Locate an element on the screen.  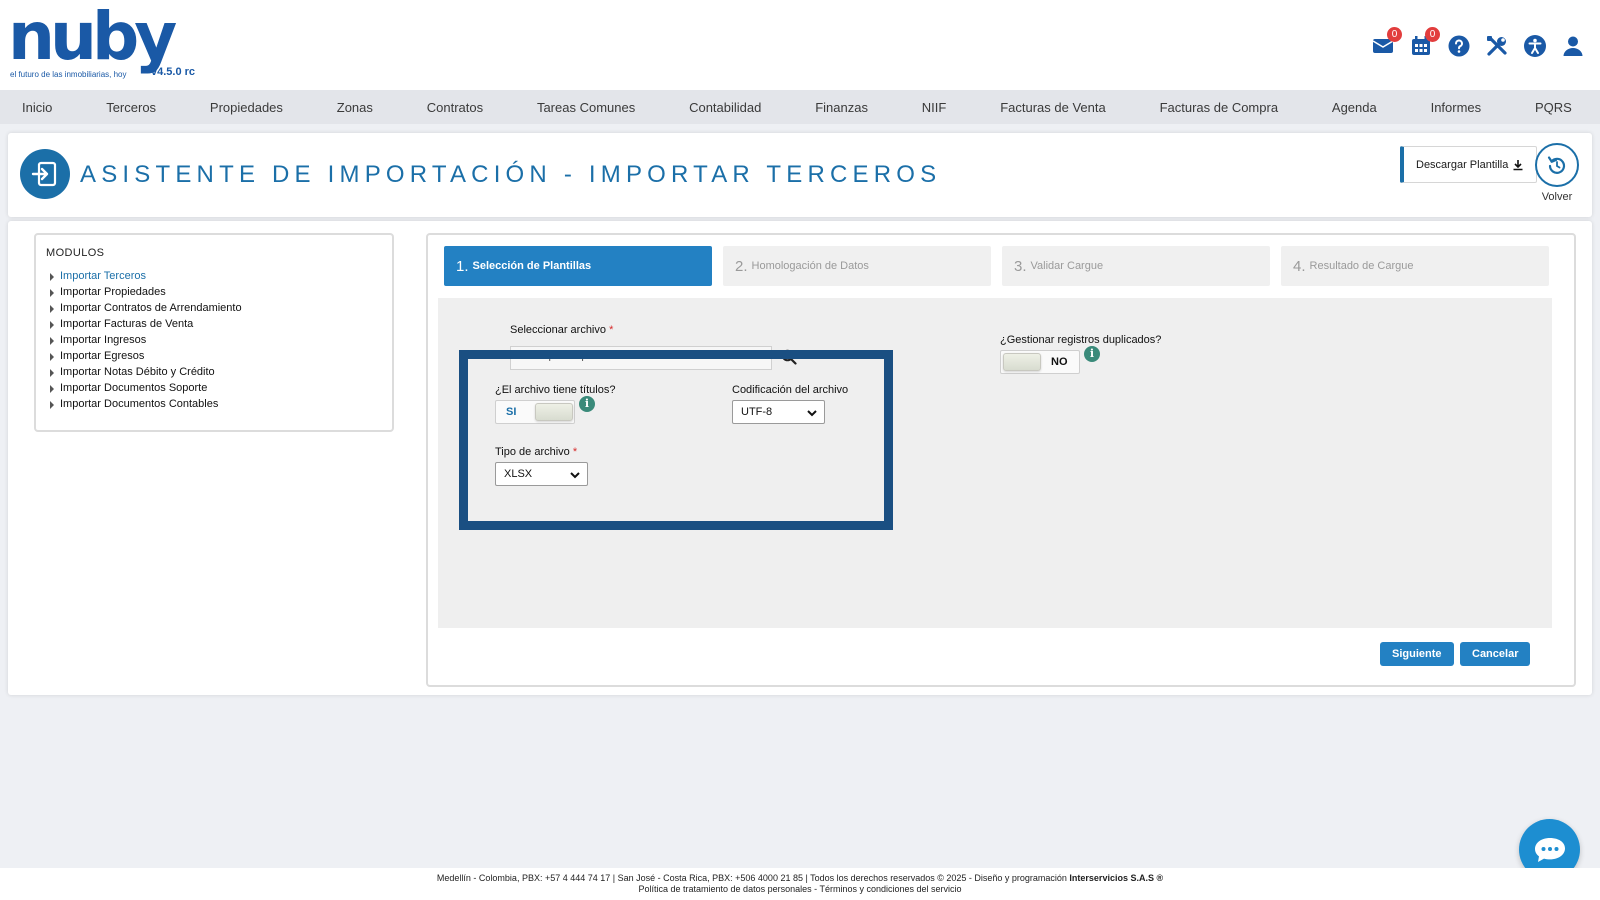
nav-item-pqrs: PQRS is located at coordinates (1553, 107).